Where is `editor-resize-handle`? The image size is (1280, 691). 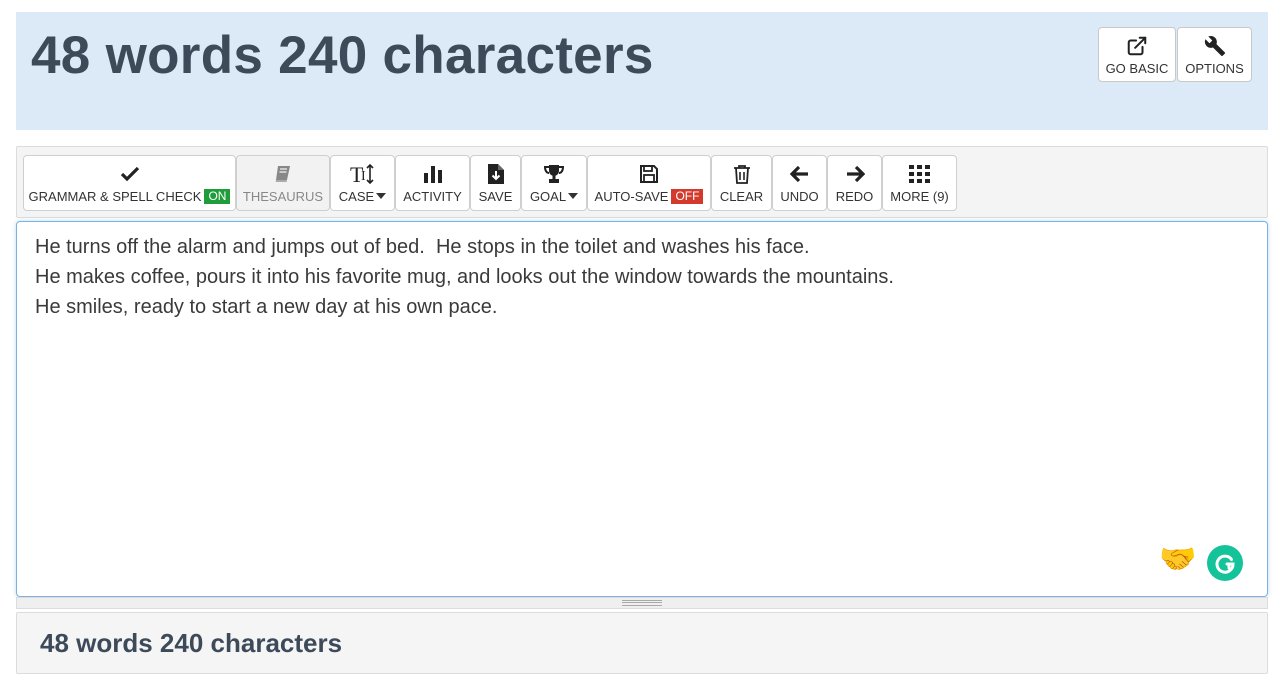 editor-resize-handle is located at coordinates (642, 603).